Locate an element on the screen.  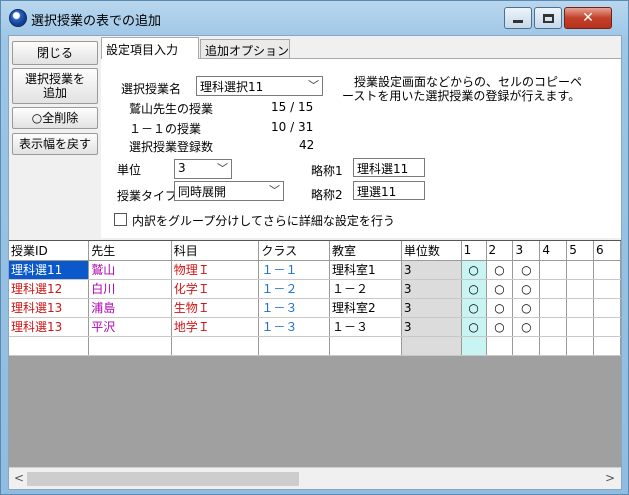
header-slot-3: 3 is located at coordinates (526, 251).